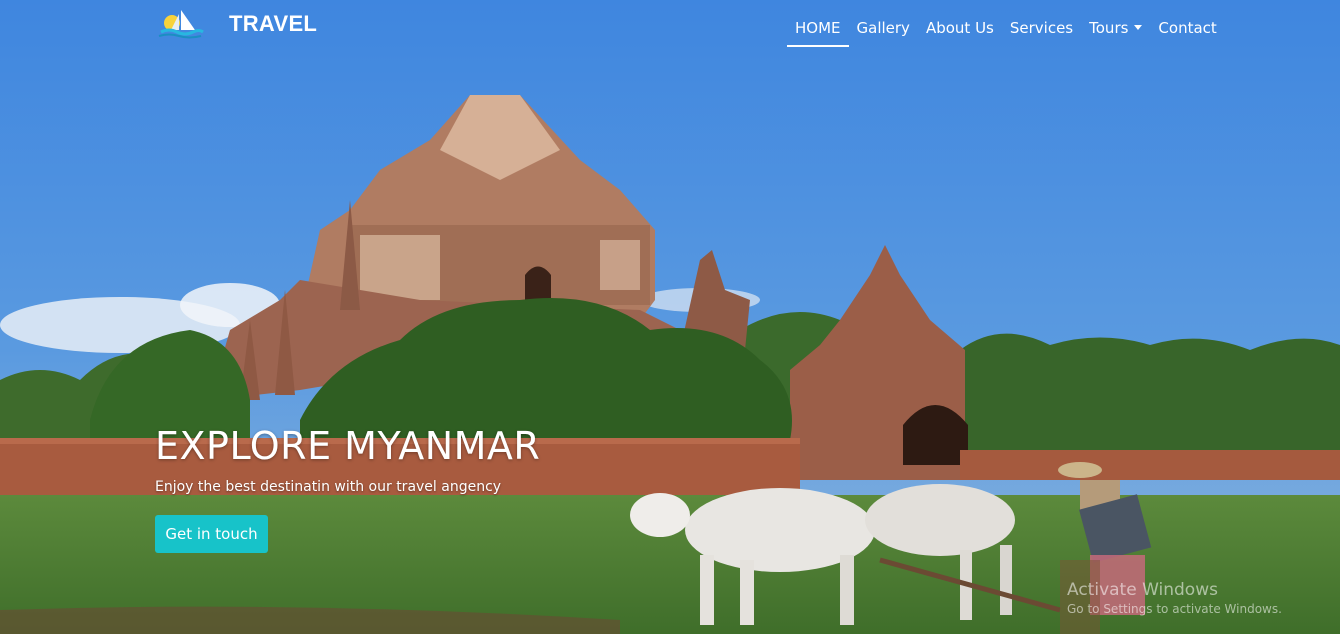  What do you see at coordinates (1138, 27) in the screenshot?
I see `caret-down-icon` at bounding box center [1138, 27].